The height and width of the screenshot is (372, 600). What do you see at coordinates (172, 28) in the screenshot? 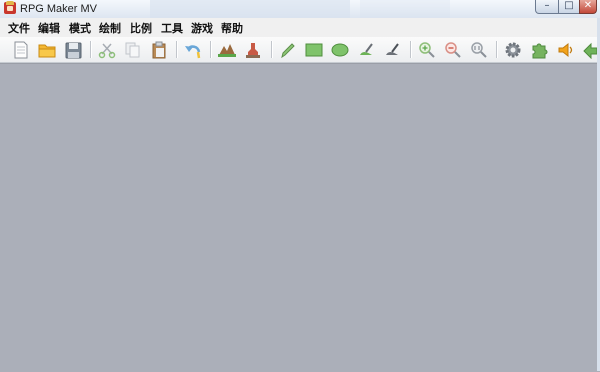
I see `menu-tools: 工具` at bounding box center [172, 28].